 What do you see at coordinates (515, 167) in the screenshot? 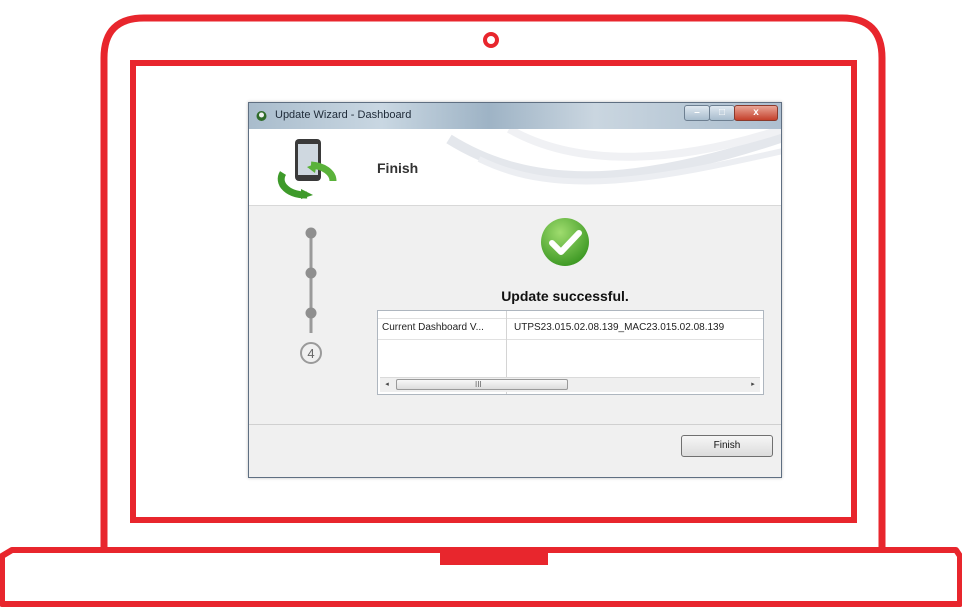
I see `wizard-header: Finish` at bounding box center [515, 167].